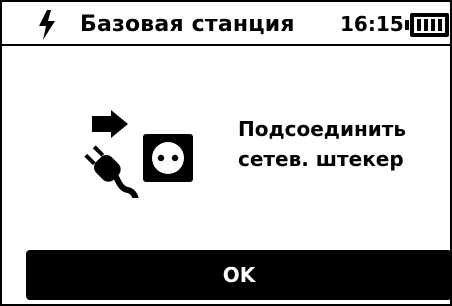 The image size is (452, 306). I want to click on station-title: Базовая станция, so click(187, 24).